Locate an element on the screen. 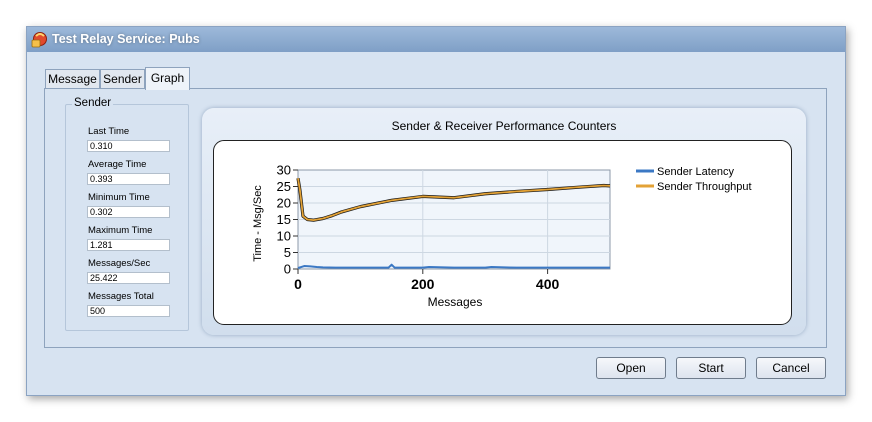  average-time-field: 0.393 is located at coordinates (128, 179).